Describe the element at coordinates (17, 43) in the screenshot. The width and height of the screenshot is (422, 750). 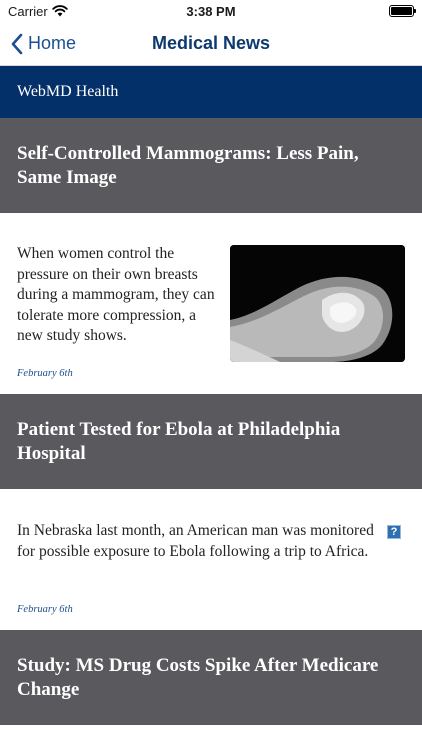
I see `chevron-left-icon` at that location.